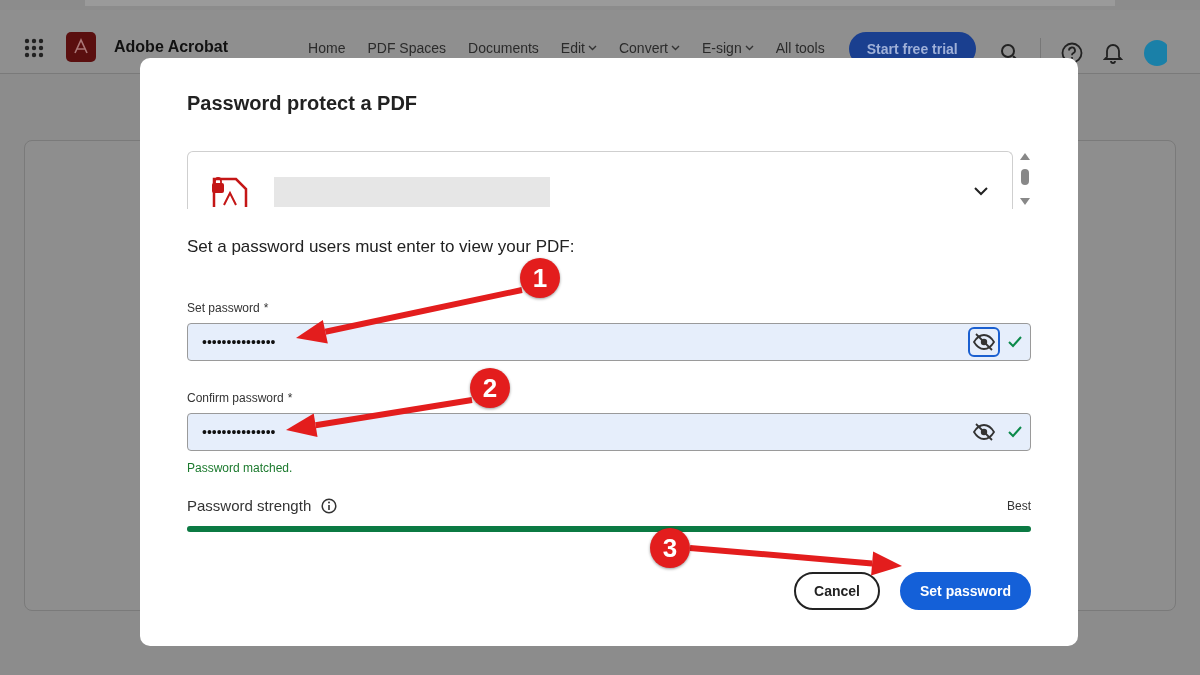  I want to click on nav-link: PDF Spaces, so click(407, 48).